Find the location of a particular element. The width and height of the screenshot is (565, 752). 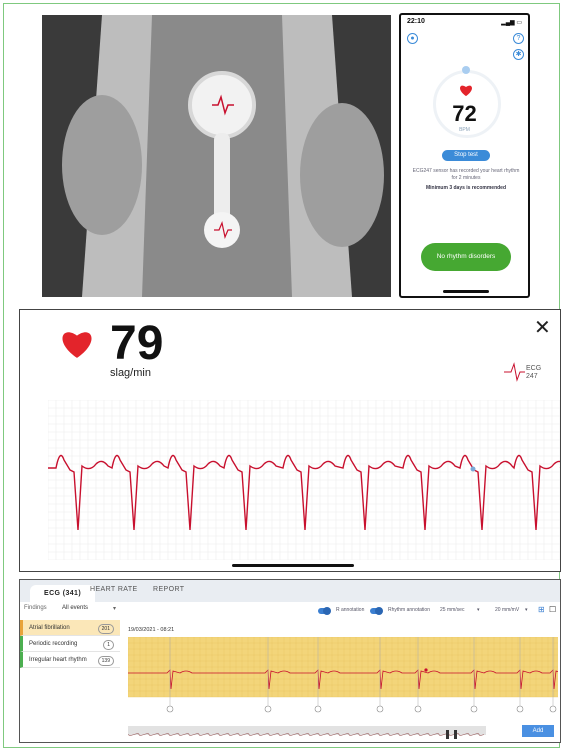

add-button: Add is located at coordinates (538, 731).